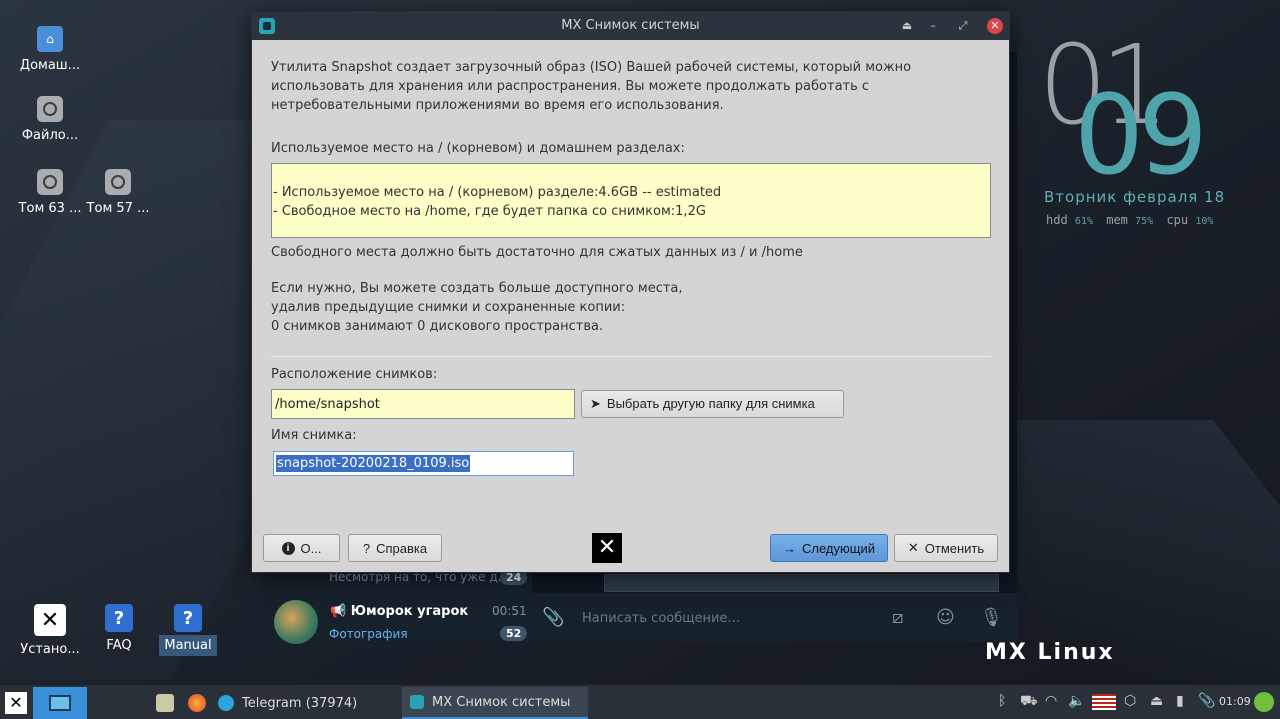  I want to click on bluetooth-icon: ᛒ, so click(1002, 701).